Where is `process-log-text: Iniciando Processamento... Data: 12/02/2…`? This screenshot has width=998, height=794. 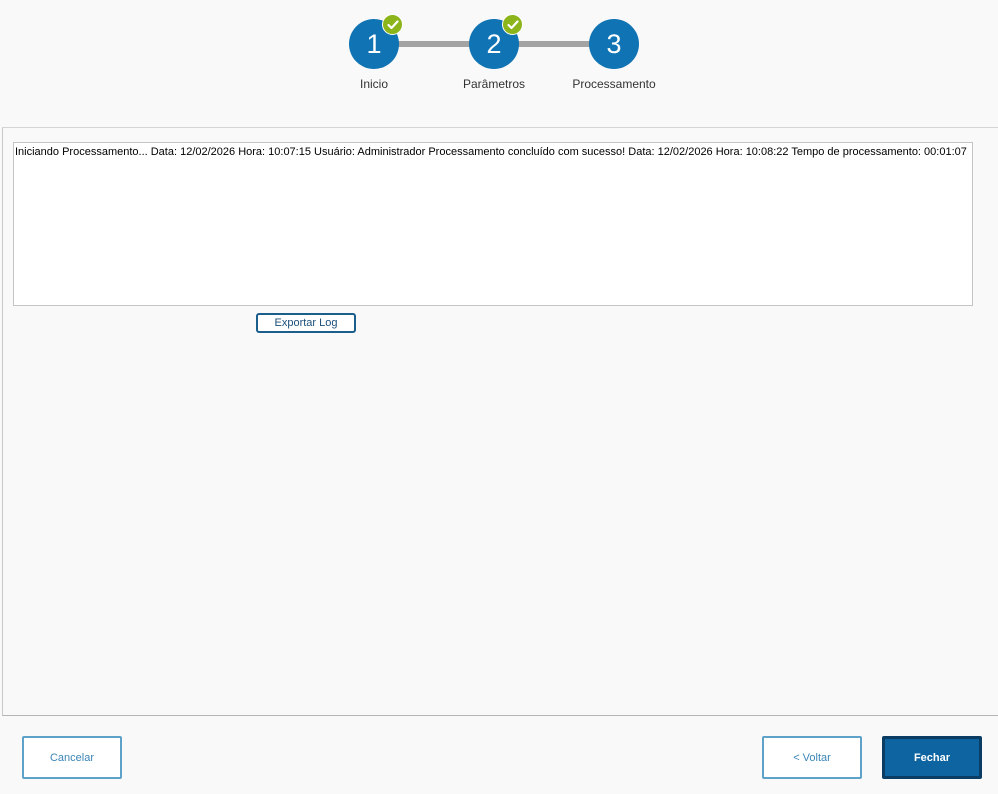
process-log-text: Iniciando Processamento... Data: 12/02/2… is located at coordinates (491, 152).